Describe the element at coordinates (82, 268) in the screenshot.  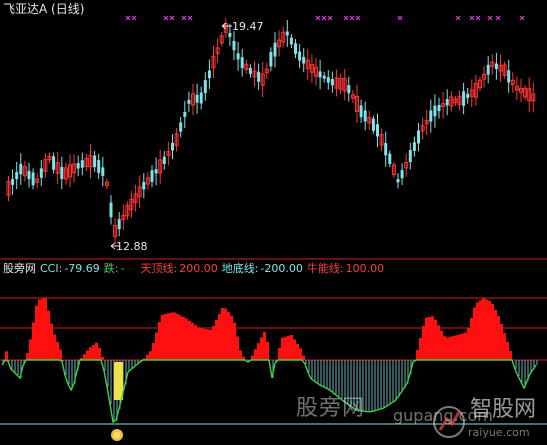
I see `cci-value: -79.69` at that location.